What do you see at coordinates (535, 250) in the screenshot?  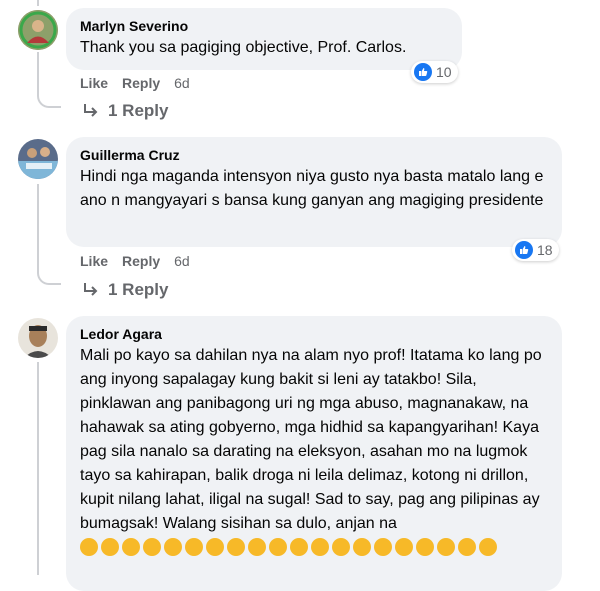 I see `reaction-summary: 18` at bounding box center [535, 250].